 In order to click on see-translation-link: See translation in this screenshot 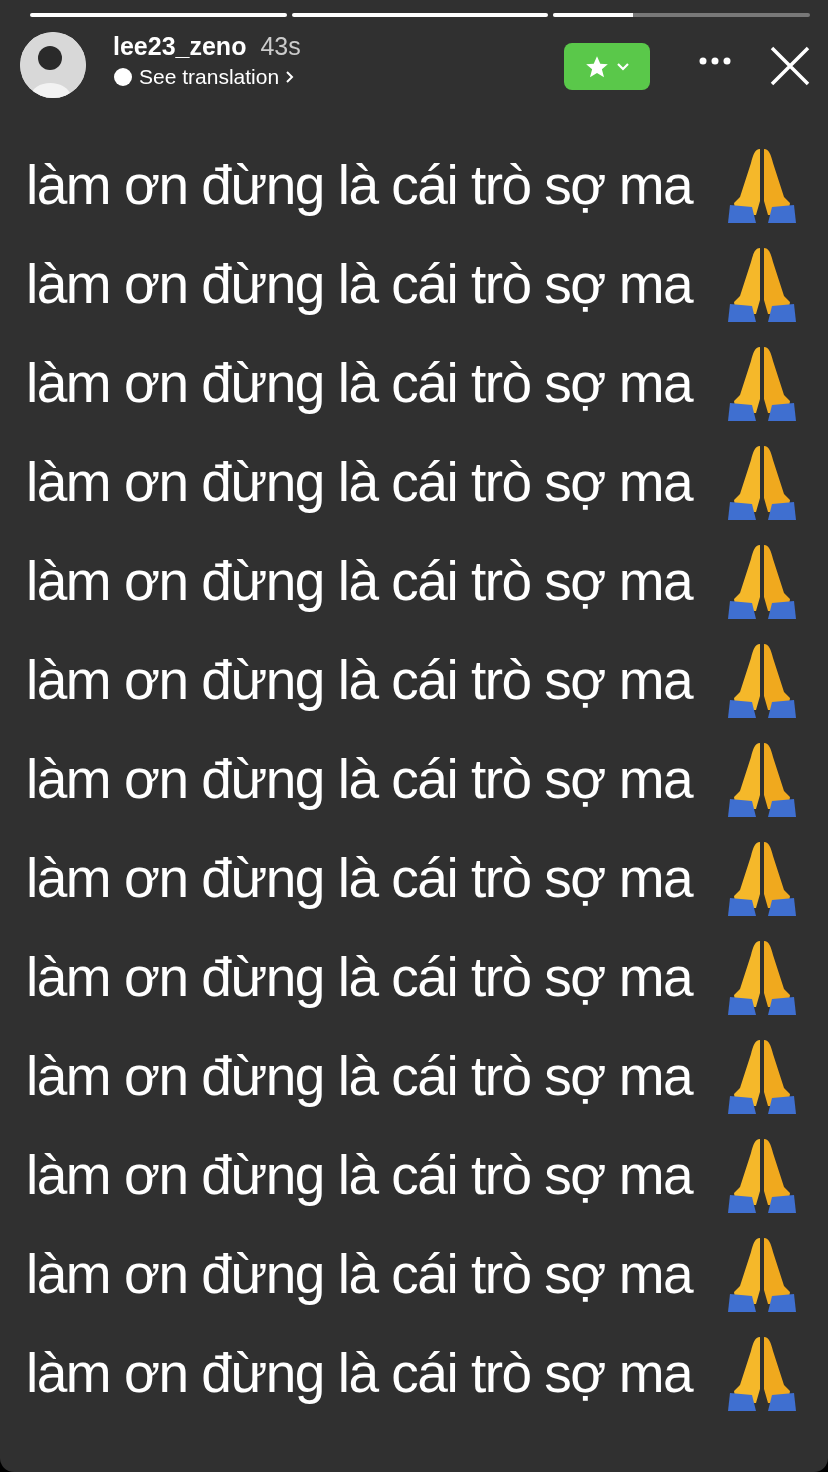, I will do `click(204, 77)`.